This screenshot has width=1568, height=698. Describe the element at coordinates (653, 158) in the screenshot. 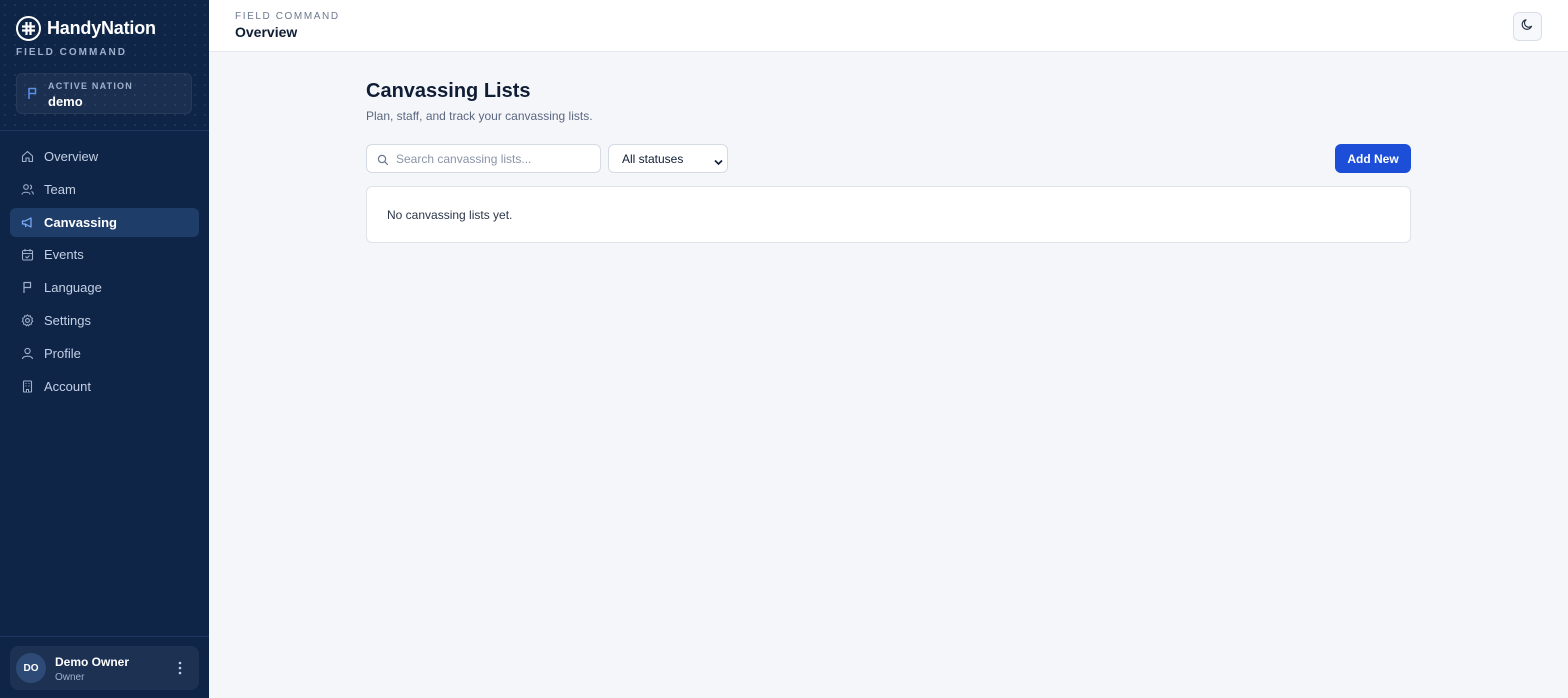

I see `status-filter-value: All statuses` at that location.